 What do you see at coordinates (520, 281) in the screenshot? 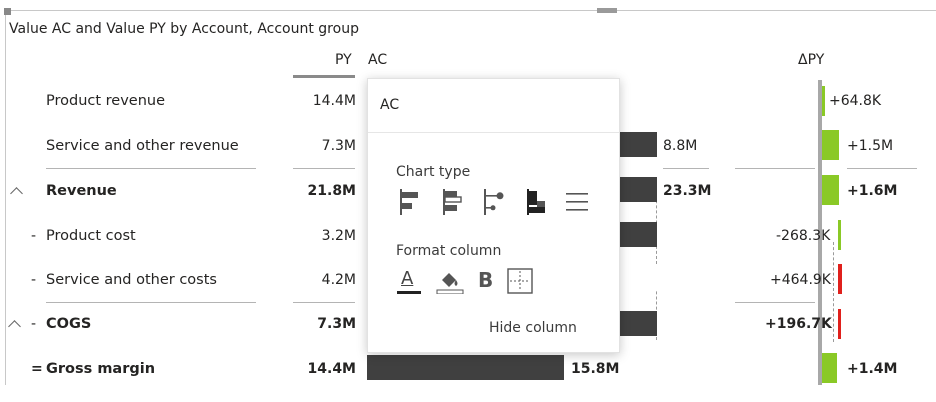
I see `border-icon` at bounding box center [520, 281].